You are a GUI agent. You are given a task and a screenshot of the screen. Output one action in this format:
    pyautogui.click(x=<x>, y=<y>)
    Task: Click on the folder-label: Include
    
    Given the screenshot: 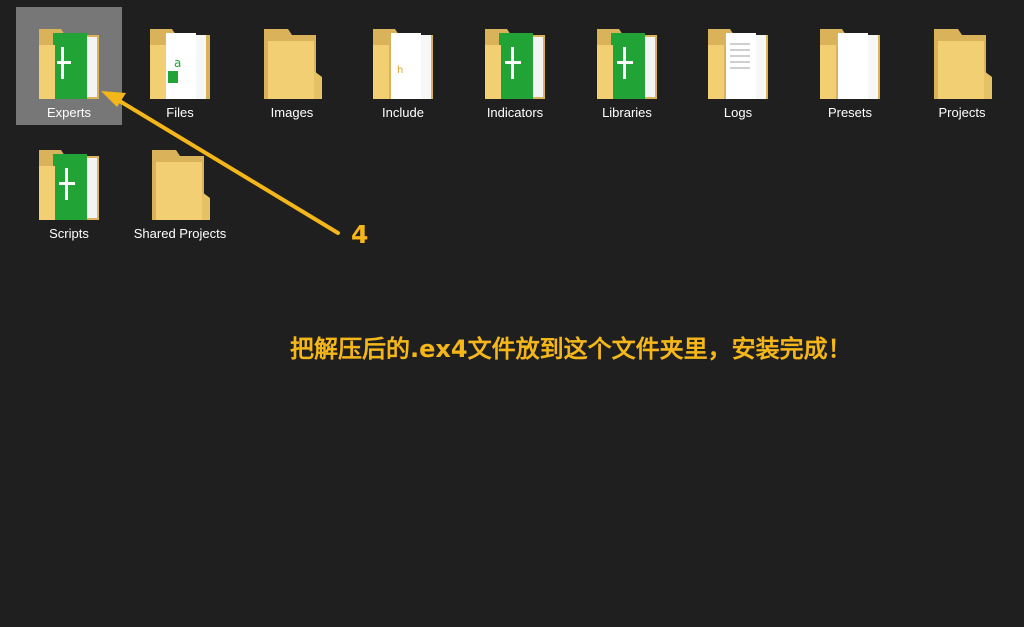 What is the action you would take?
    pyautogui.click(x=403, y=112)
    